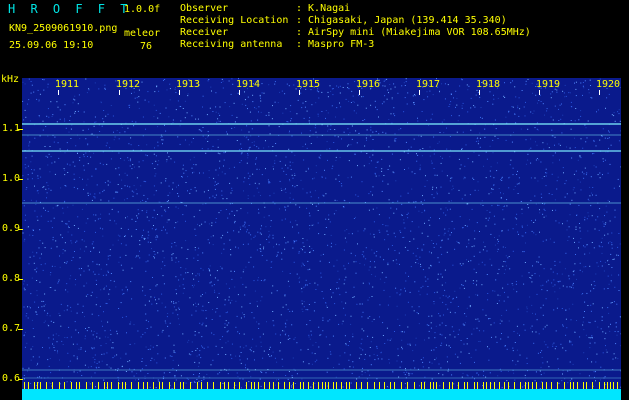 This screenshot has height=400, width=629. What do you see at coordinates (10, 278) in the screenshot?
I see `y-tick-label: 0.8` at bounding box center [10, 278].